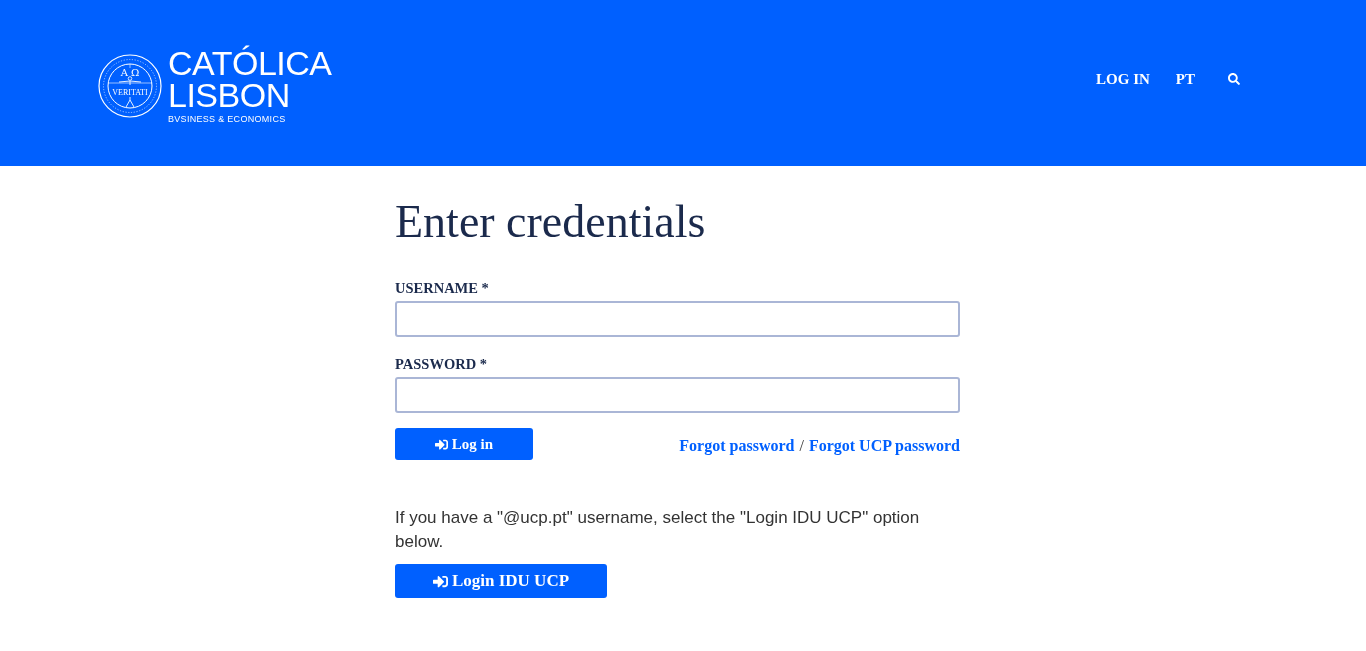 This screenshot has height=651, width=1366. What do you see at coordinates (130, 86) in the screenshot?
I see `emblem-icon` at bounding box center [130, 86].